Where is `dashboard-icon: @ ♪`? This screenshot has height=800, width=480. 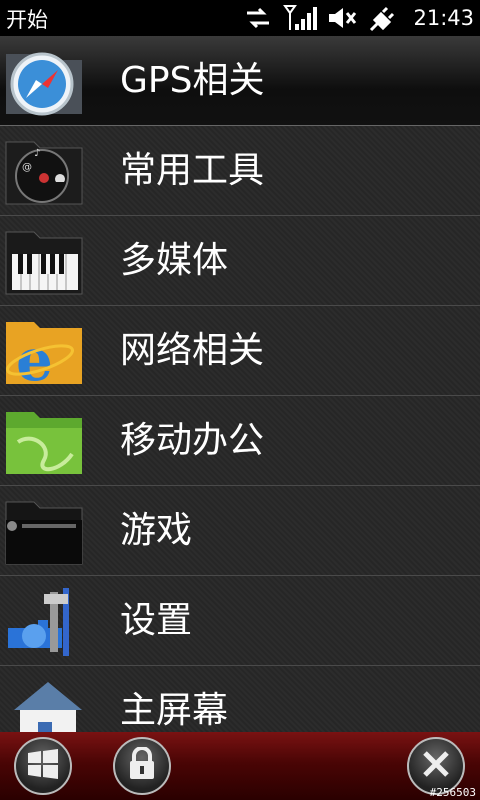
dashboard-icon: @ ♪ is located at coordinates (45, 171).